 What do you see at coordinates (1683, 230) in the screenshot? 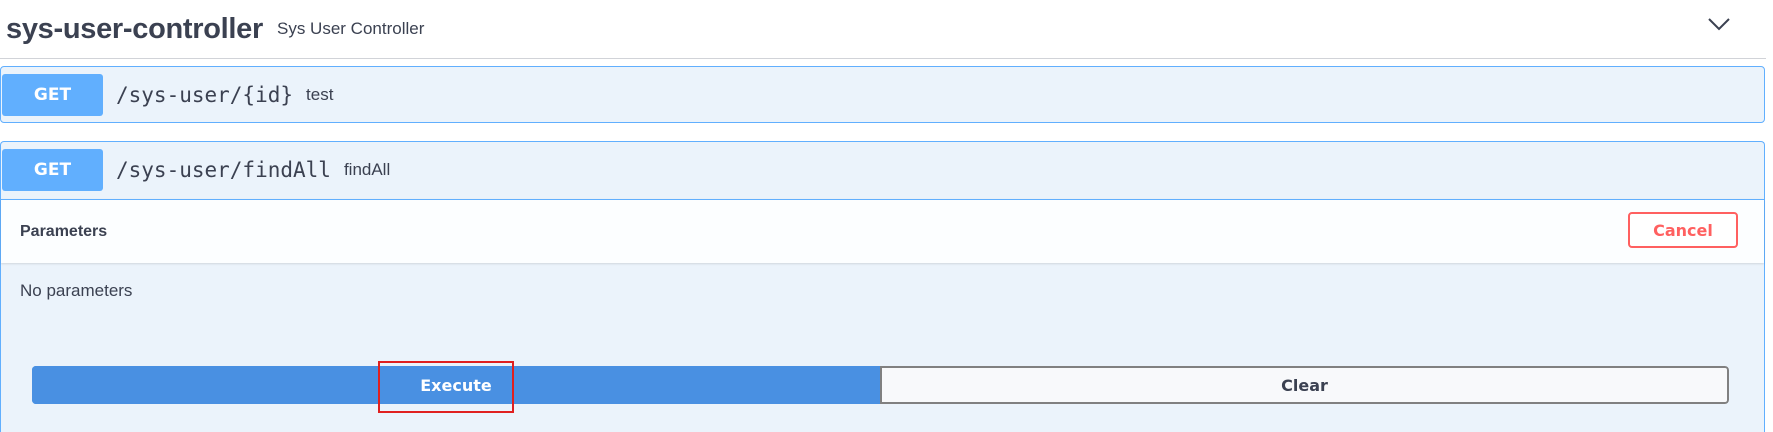
I see `cancel-button: Cancel` at bounding box center [1683, 230].